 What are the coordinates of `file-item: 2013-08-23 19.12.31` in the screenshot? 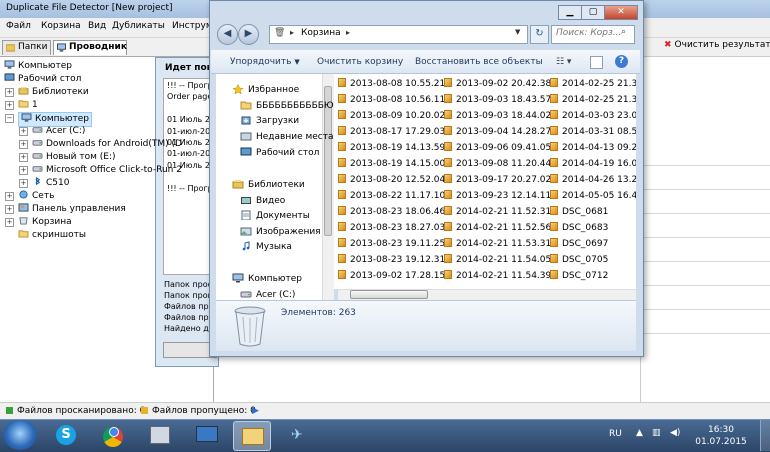 It's located at (391, 259).